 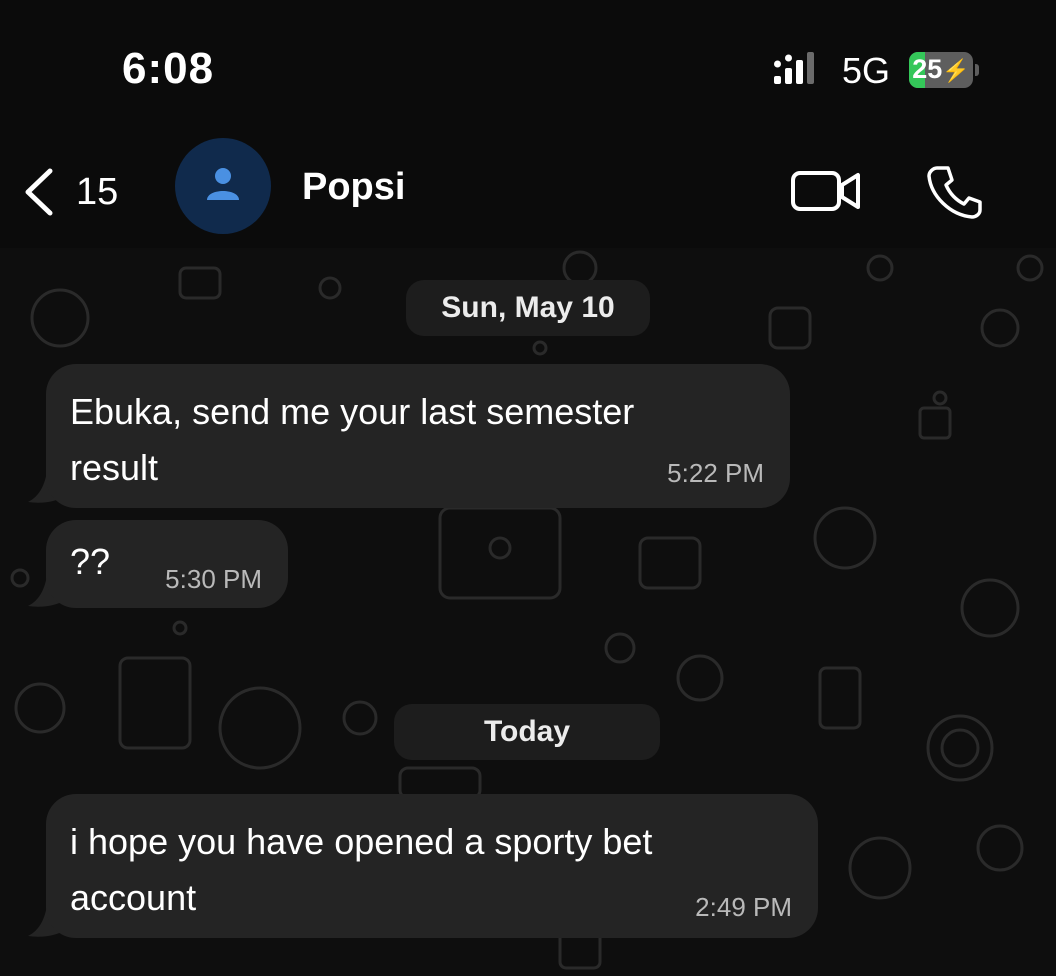 I want to click on message-text: ??, so click(x=90, y=561).